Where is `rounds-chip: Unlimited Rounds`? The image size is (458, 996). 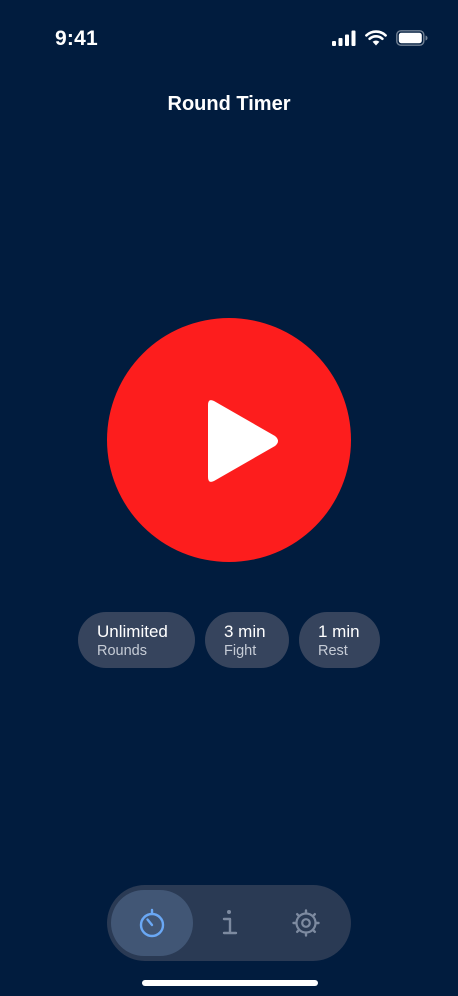 rounds-chip: Unlimited Rounds is located at coordinates (136, 640).